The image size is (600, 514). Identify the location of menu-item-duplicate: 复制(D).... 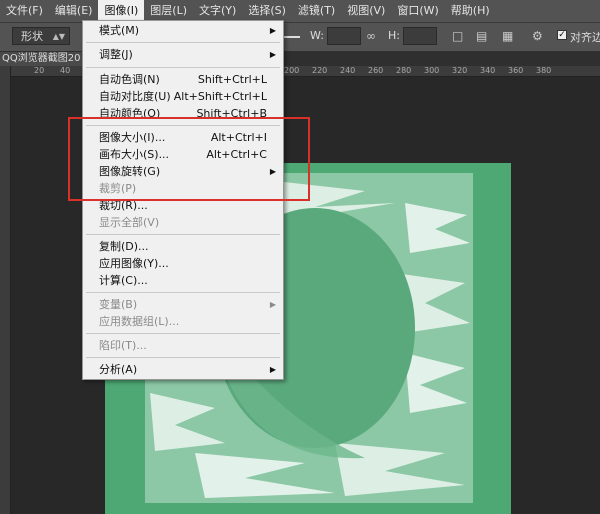
(183, 246).